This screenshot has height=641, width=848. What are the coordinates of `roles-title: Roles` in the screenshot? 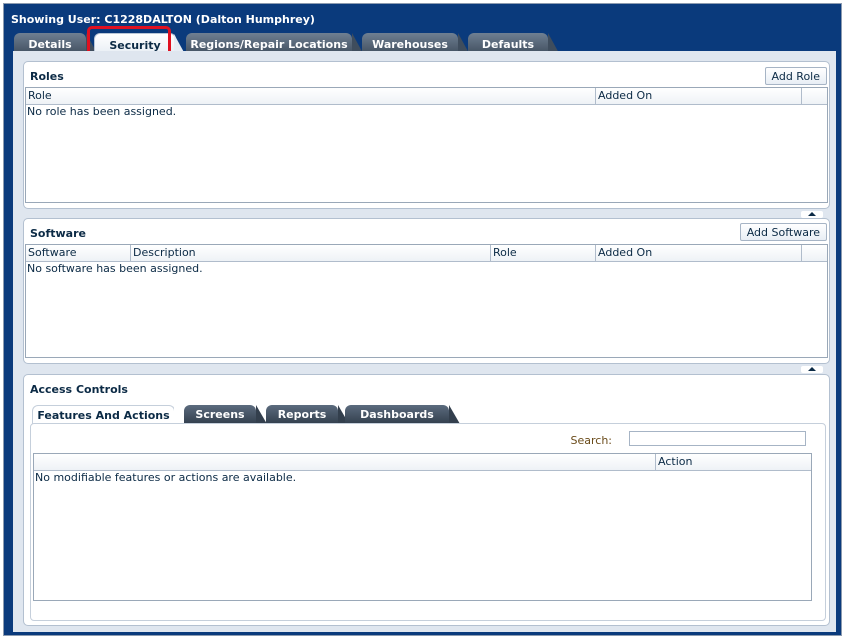 It's located at (47, 76).